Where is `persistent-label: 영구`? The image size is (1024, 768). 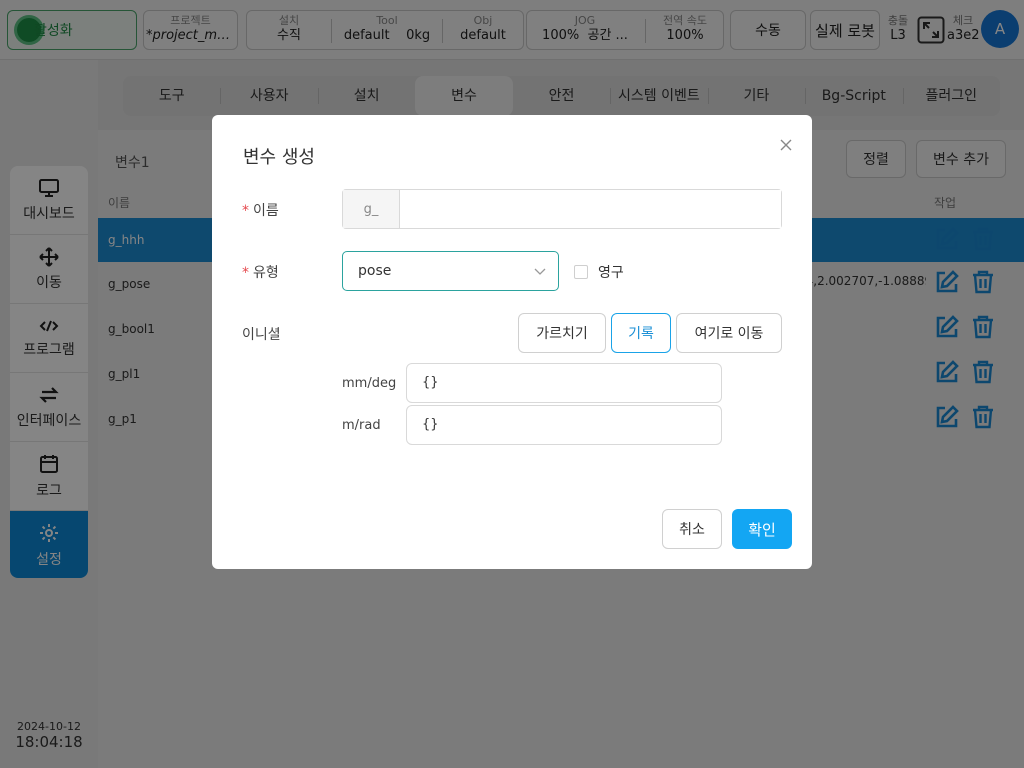
persistent-label: 영구 is located at coordinates (611, 273).